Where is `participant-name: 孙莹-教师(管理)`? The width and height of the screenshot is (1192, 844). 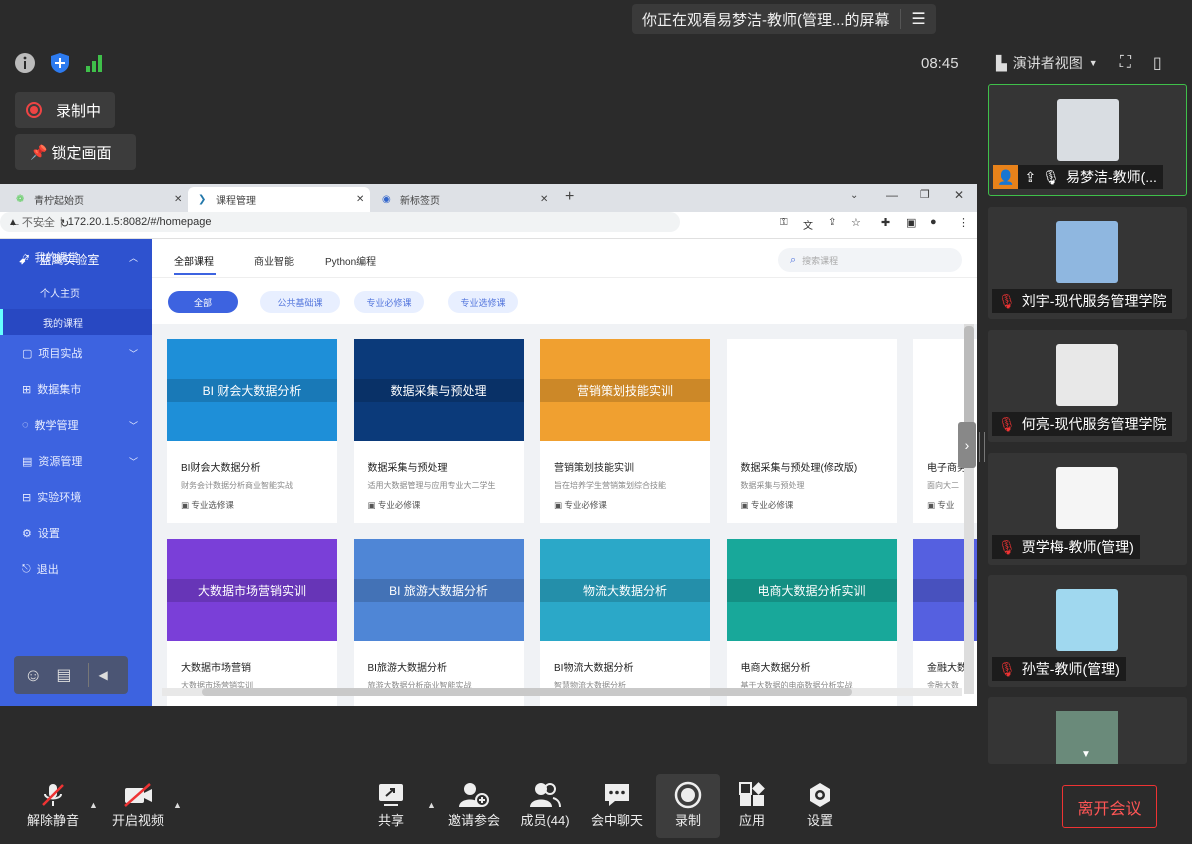 participant-name: 孙莹-教师(管理) is located at coordinates (1070, 669).